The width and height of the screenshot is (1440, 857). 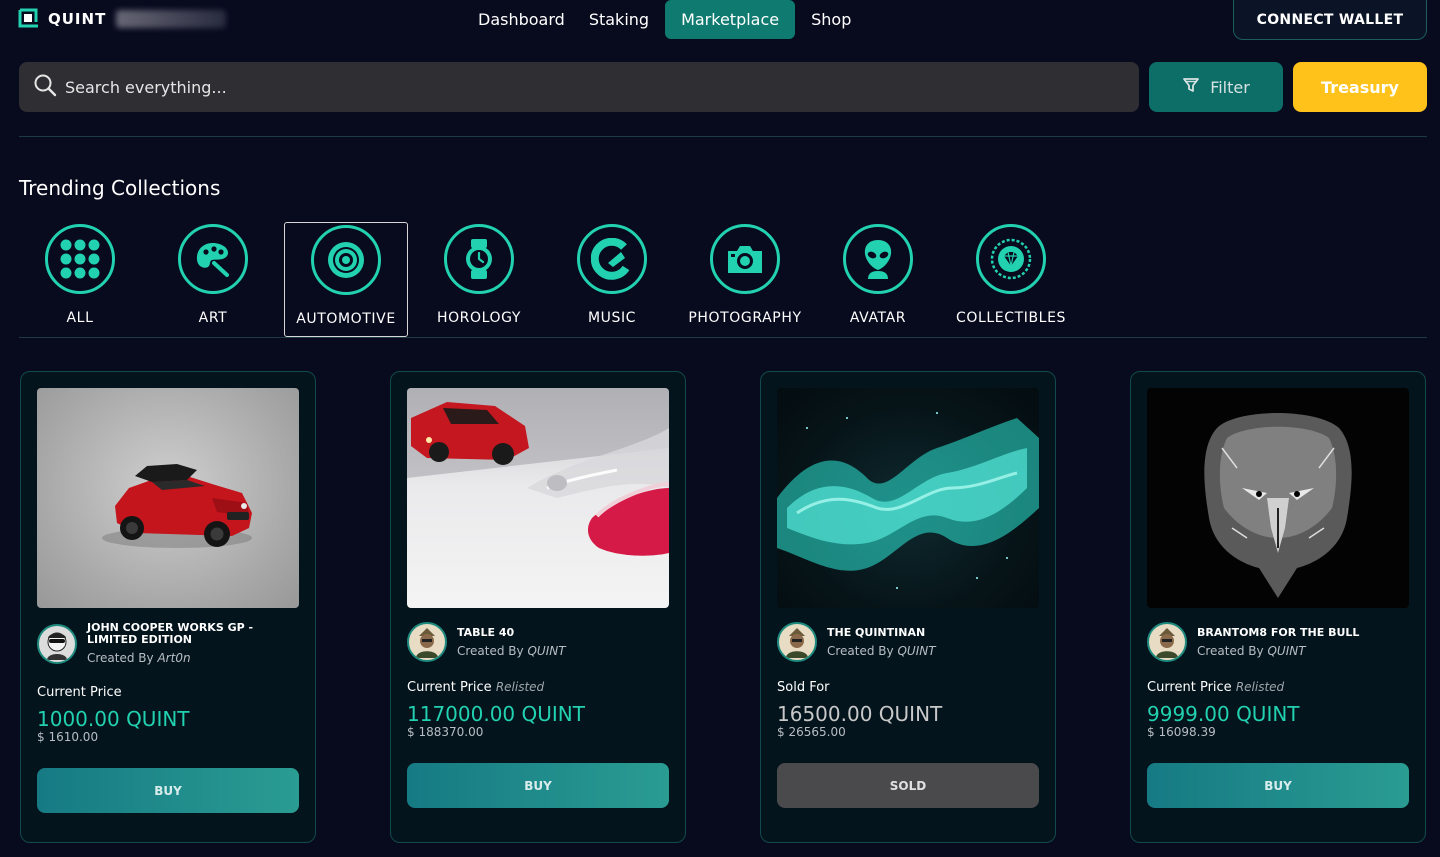 I want to click on price-value: 117000.00 QUINT, so click(x=496, y=714).